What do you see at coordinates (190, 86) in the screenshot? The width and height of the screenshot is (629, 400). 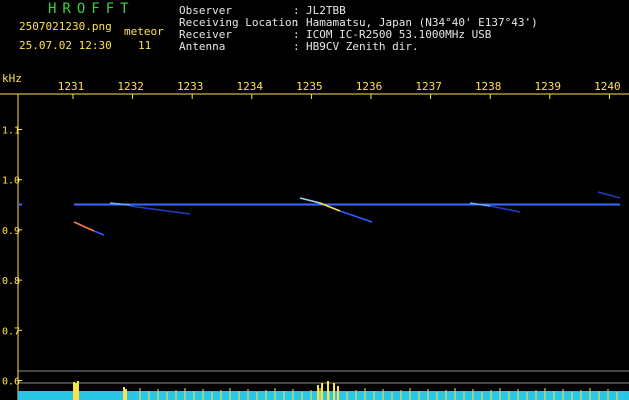 I see `x-tick-label: 1233` at bounding box center [190, 86].